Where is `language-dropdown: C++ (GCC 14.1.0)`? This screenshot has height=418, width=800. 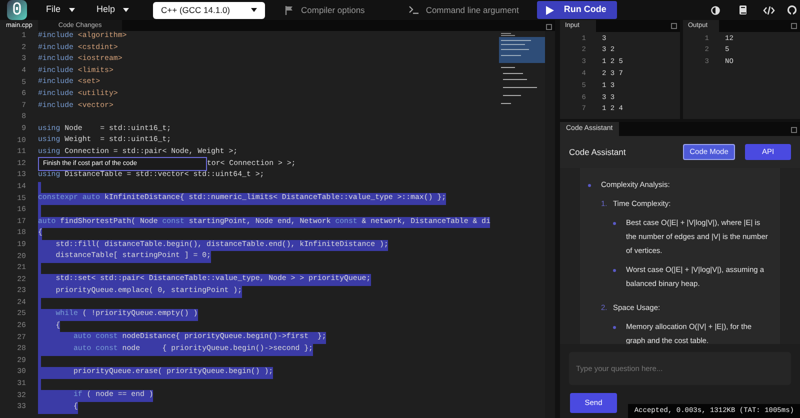 language-dropdown: C++ (GCC 14.1.0) is located at coordinates (209, 10).